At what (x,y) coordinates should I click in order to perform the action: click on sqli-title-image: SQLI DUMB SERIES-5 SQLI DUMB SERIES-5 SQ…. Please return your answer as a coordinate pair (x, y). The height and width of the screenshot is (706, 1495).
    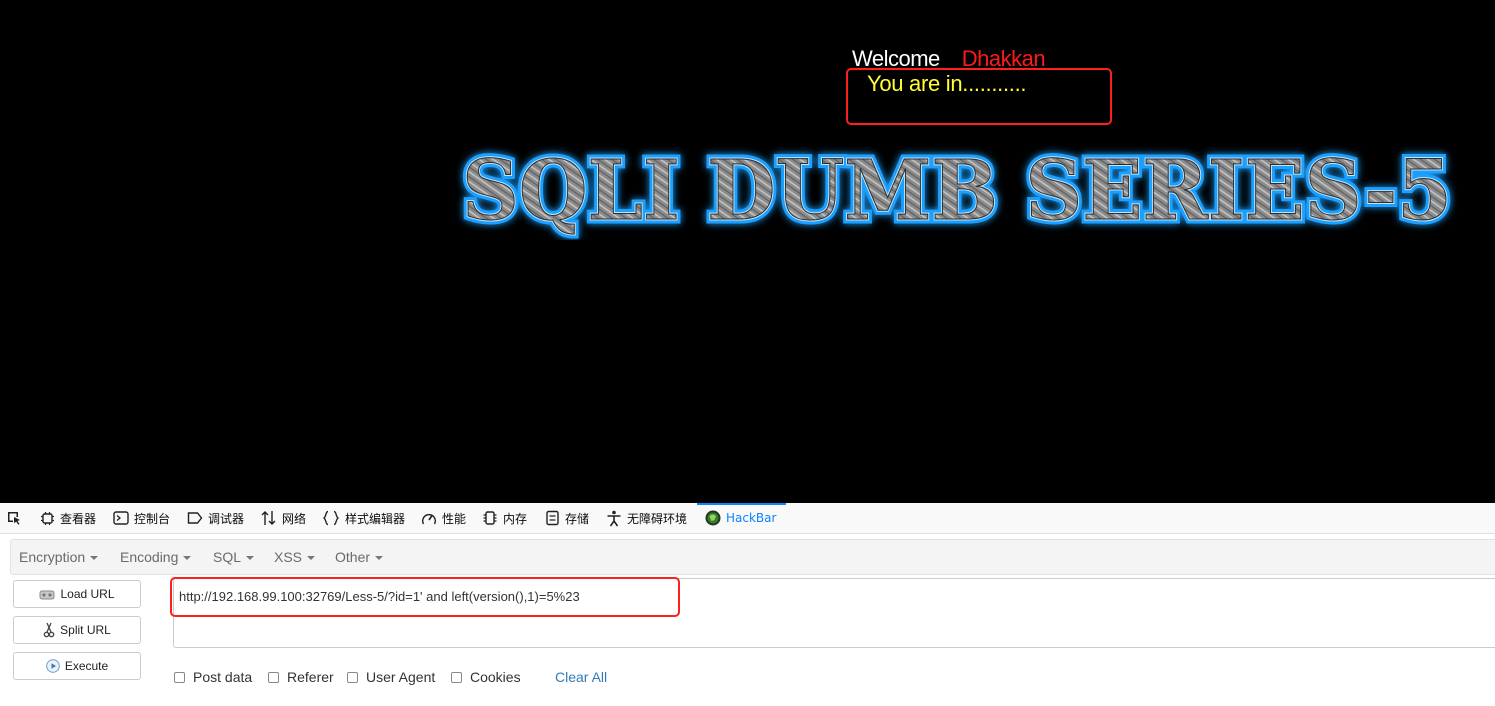
    Looking at the image, I should click on (957, 190).